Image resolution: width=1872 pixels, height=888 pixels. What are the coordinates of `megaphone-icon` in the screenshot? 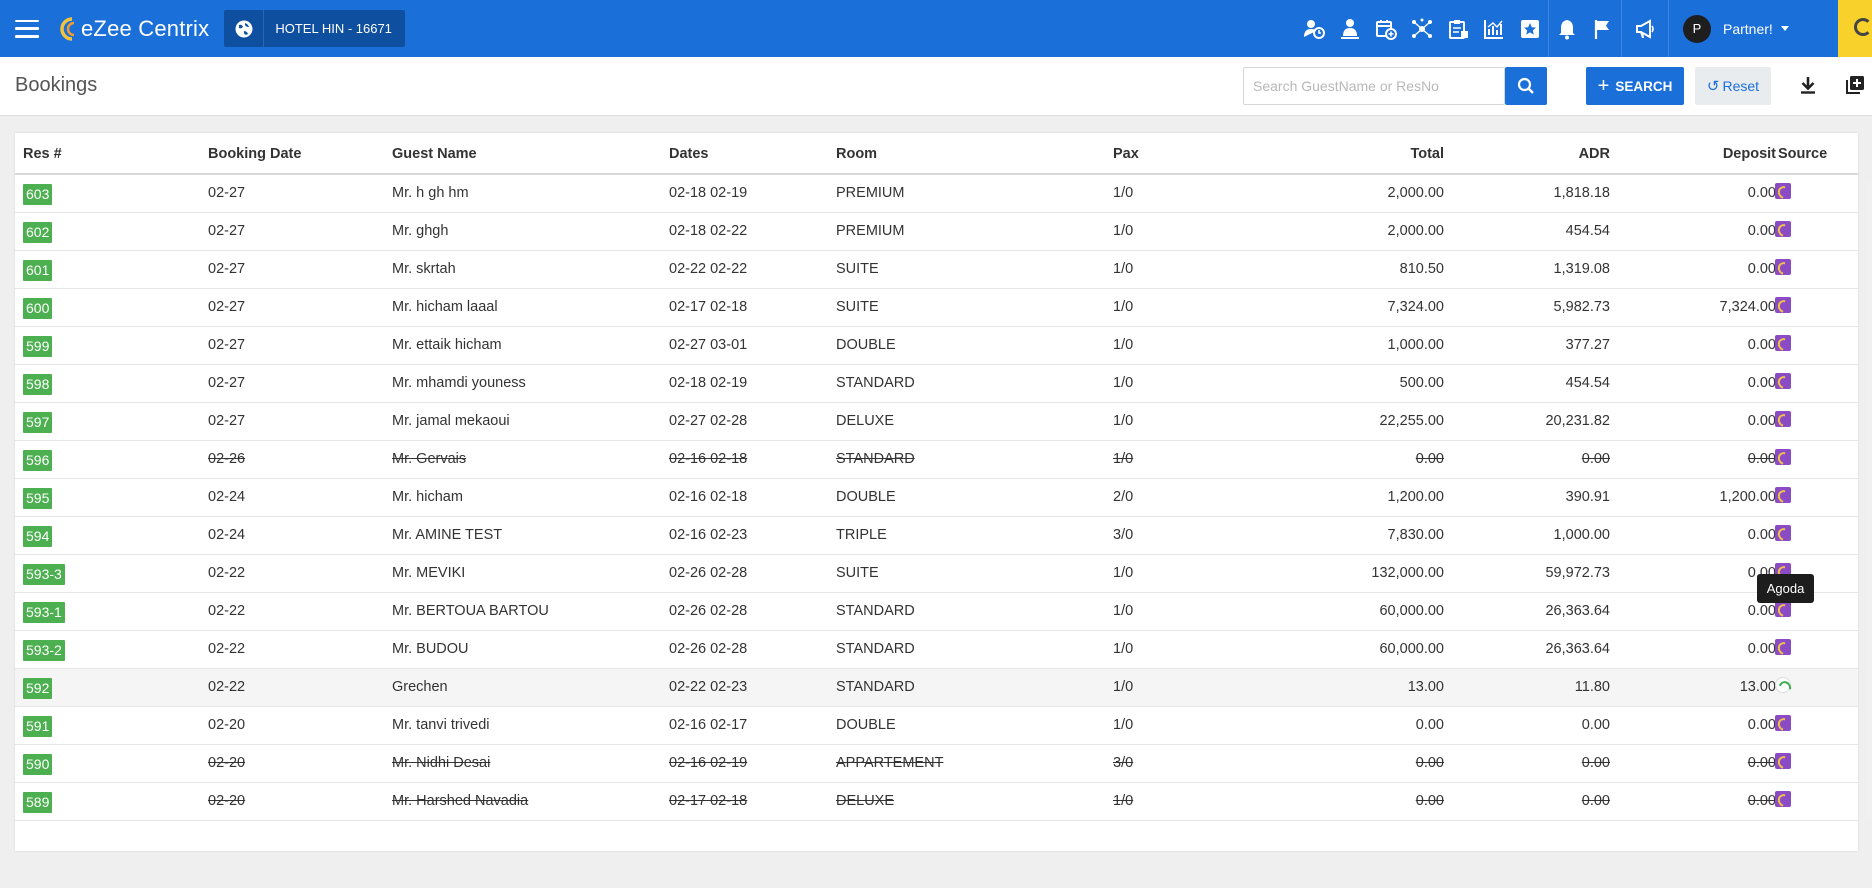 It's located at (1645, 28).